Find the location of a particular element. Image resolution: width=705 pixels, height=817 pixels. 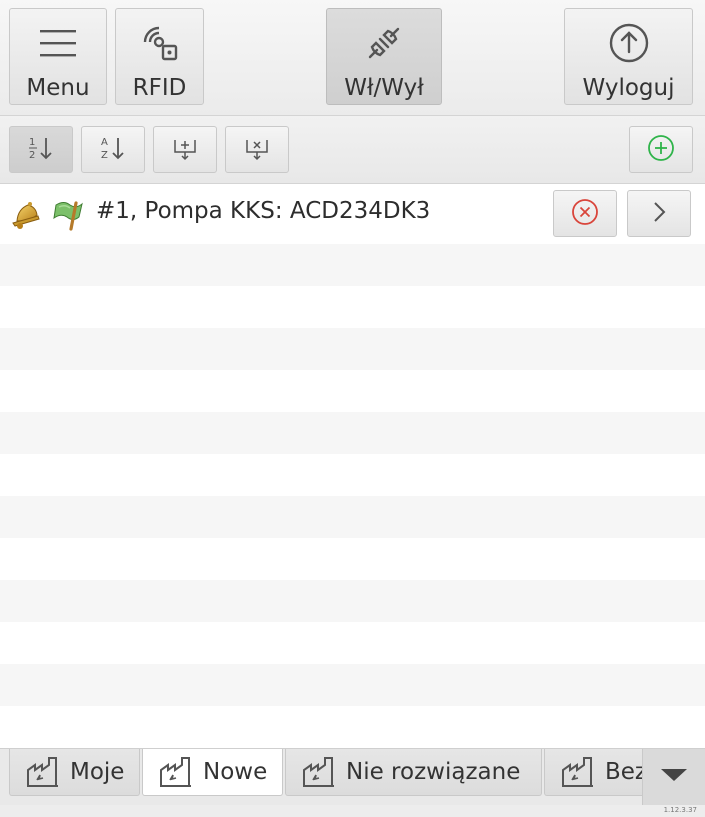

tab-nie-rozwiazane: Nie rozwiązane is located at coordinates (413, 772).